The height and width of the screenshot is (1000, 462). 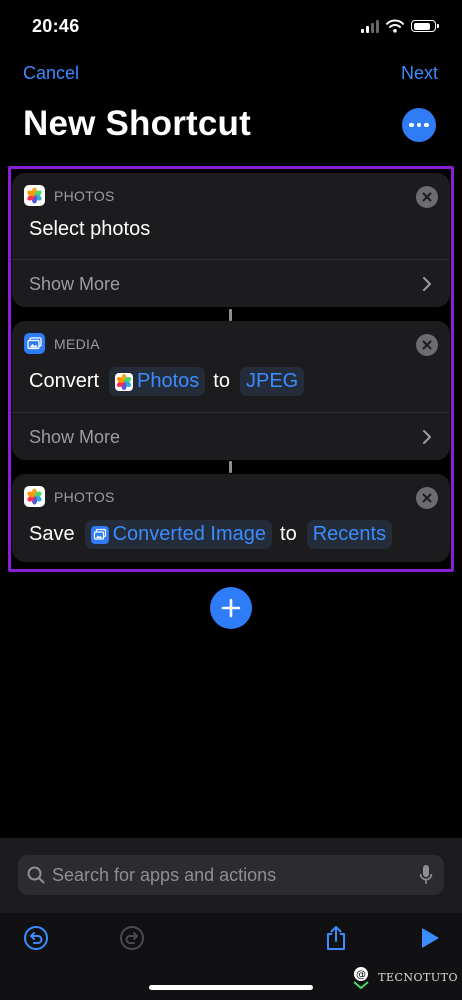 What do you see at coordinates (418, 977) in the screenshot?
I see `watermark-text: TECNOTUTO` at bounding box center [418, 977].